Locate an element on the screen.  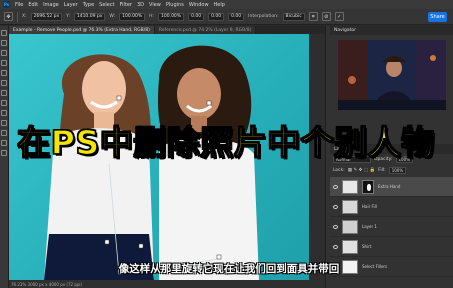
menu-type: Type is located at coordinates (88, 5).